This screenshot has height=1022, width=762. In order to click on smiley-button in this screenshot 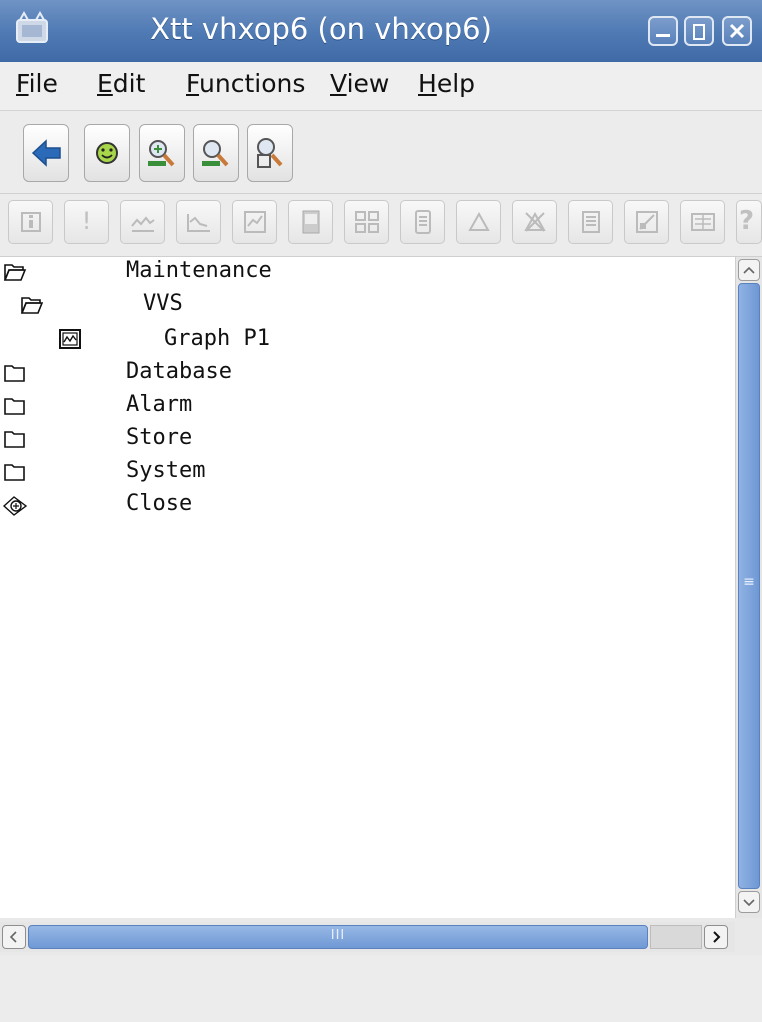, I will do `click(107, 153)`.